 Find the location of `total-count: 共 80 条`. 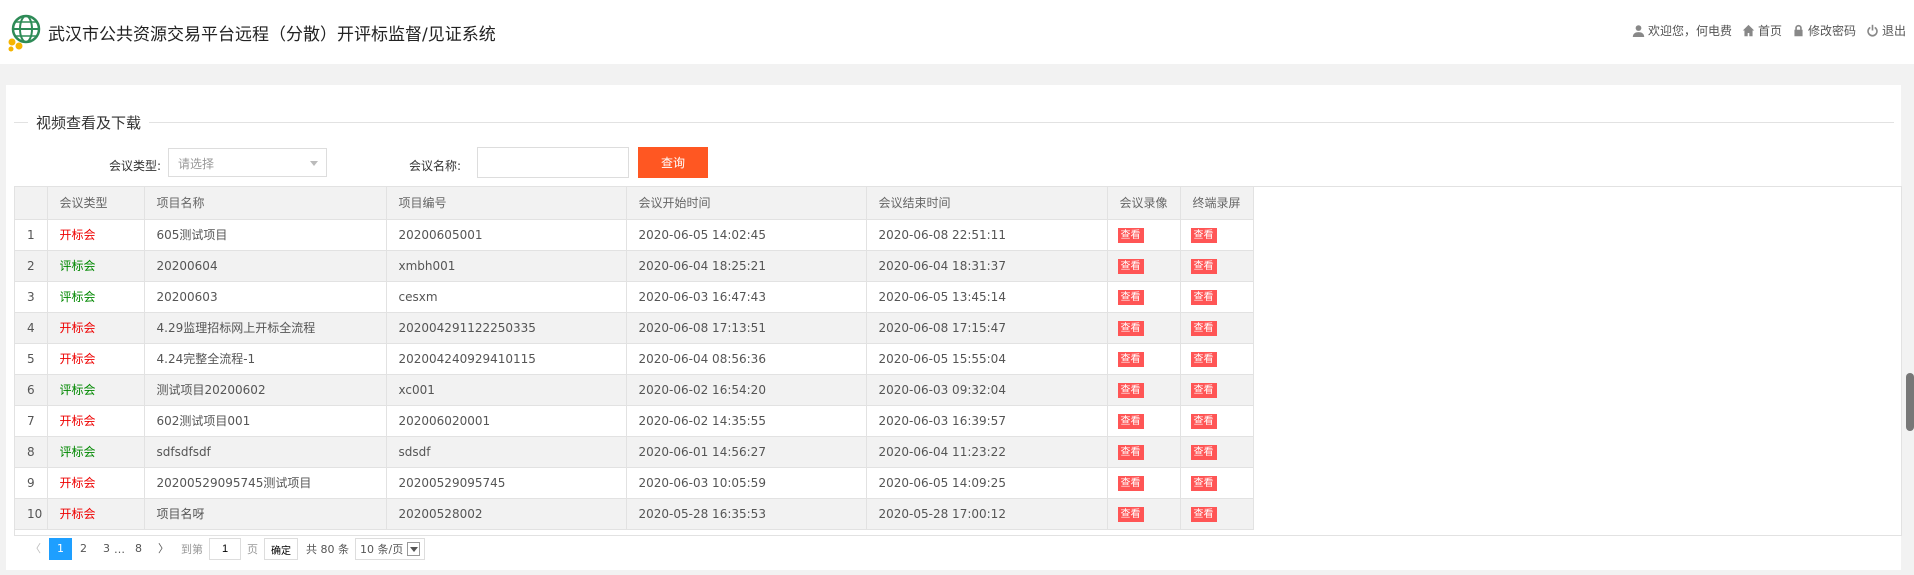

total-count: 共 80 条 is located at coordinates (327, 549).